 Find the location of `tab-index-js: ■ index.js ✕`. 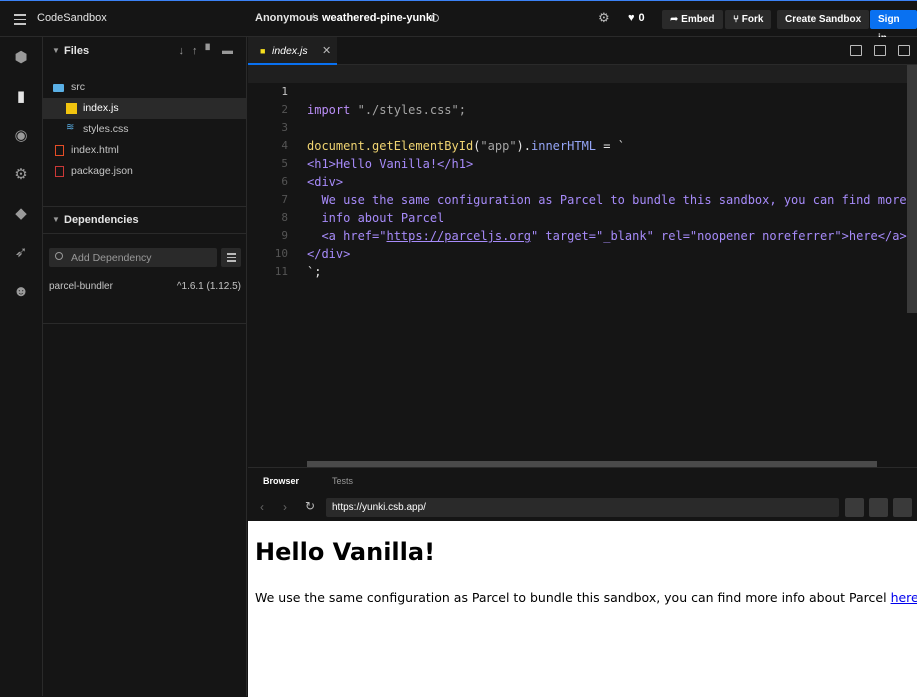

tab-index-js: ■ index.js ✕ is located at coordinates (292, 51).